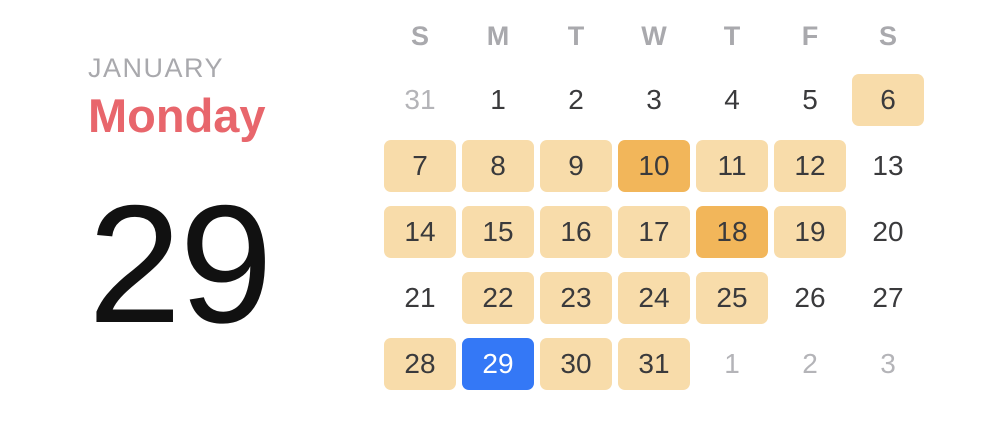 Image resolution: width=1008 pixels, height=425 pixels. Describe the element at coordinates (732, 100) in the screenshot. I see `day-cell: 4` at that location.